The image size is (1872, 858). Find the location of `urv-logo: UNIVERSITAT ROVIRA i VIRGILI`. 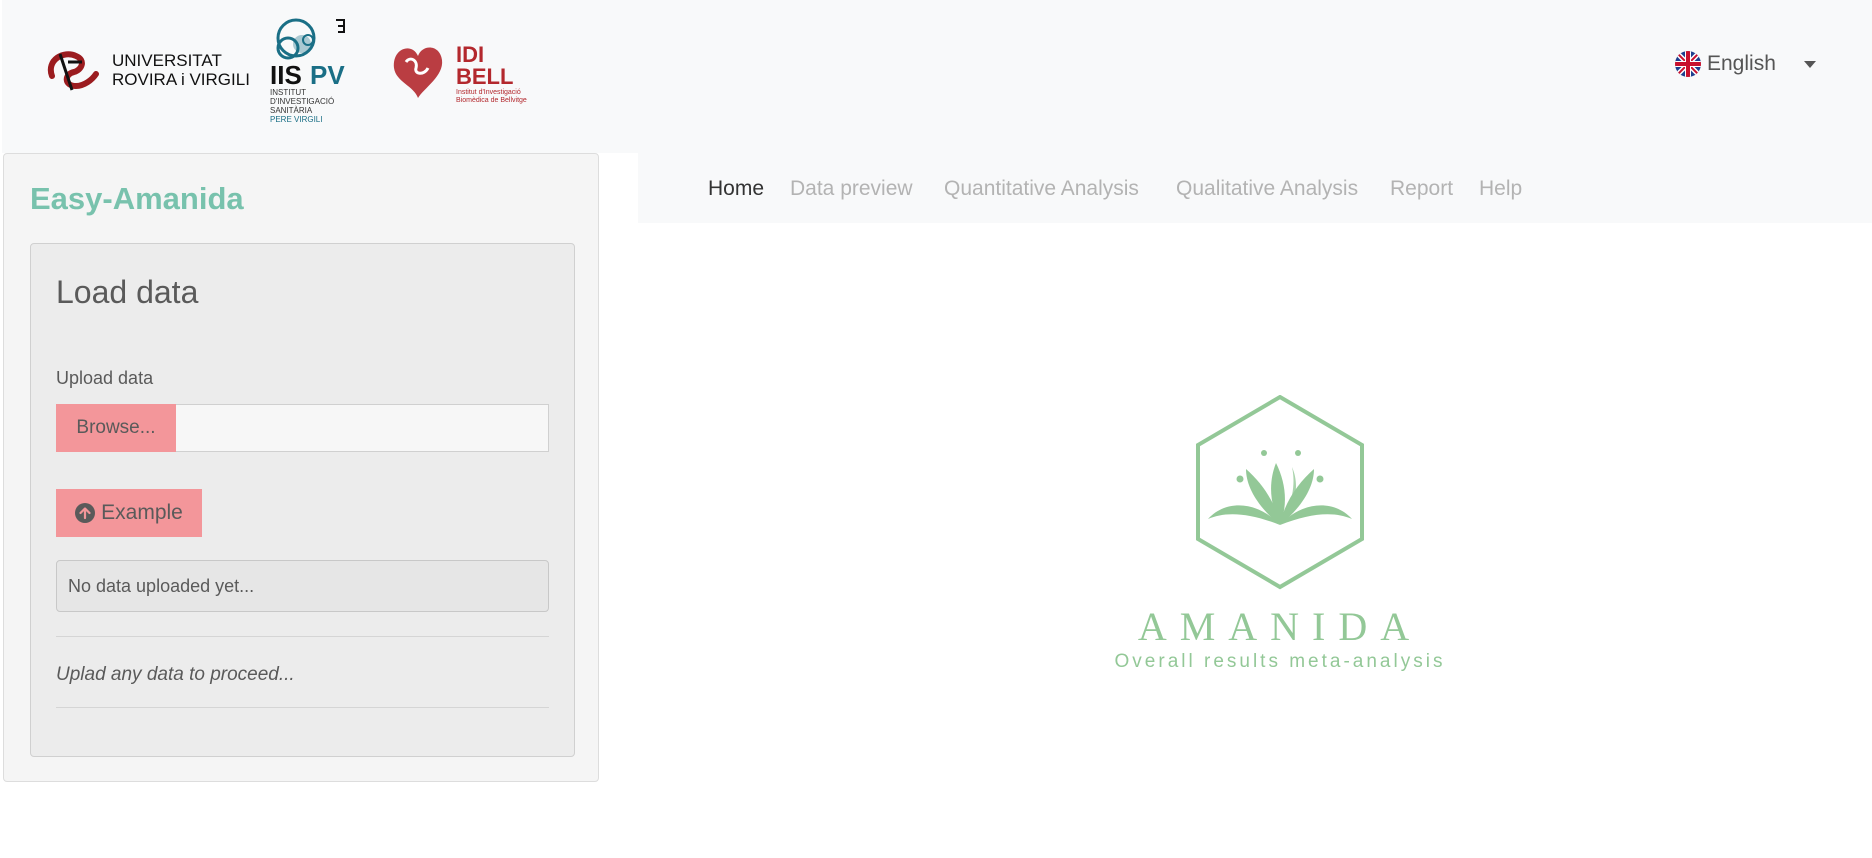

urv-logo: UNIVERSITAT ROVIRA i VIRGILI is located at coordinates (146, 70).